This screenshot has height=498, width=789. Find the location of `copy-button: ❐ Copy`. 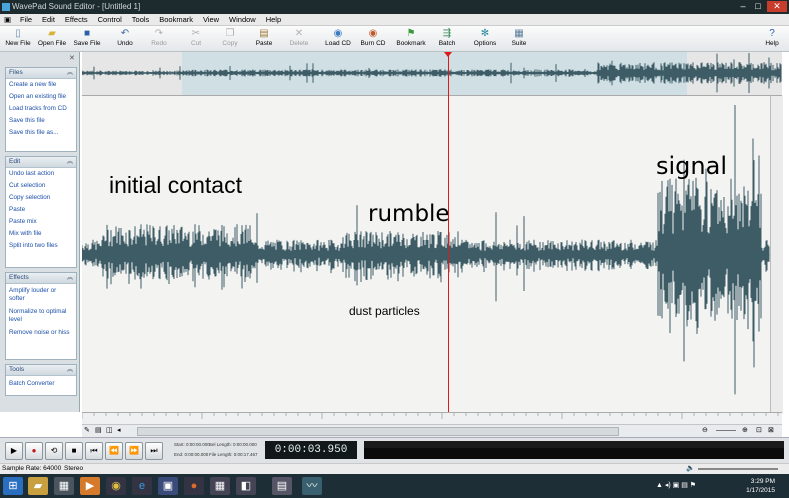

copy-button: ❐ Copy is located at coordinates (230, 38).